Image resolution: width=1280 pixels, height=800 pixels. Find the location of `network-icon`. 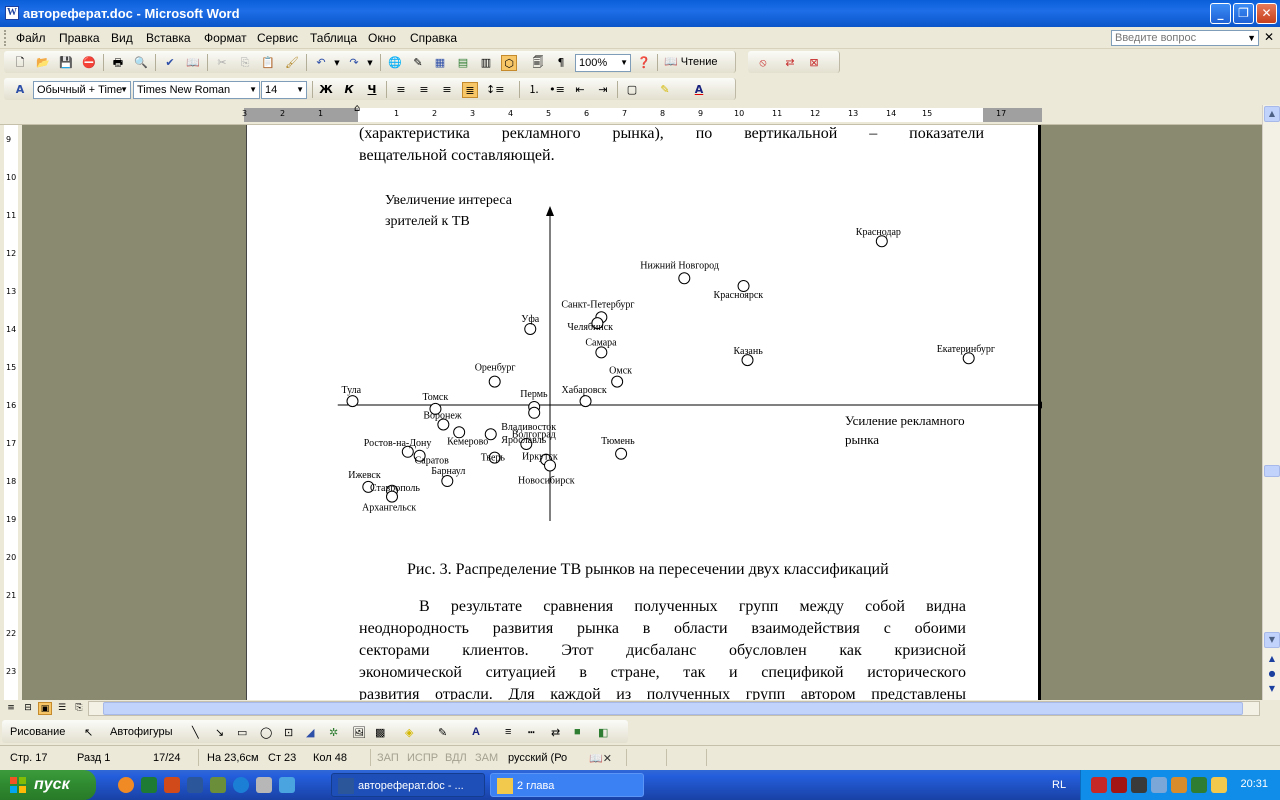

network-icon is located at coordinates (287, 785).